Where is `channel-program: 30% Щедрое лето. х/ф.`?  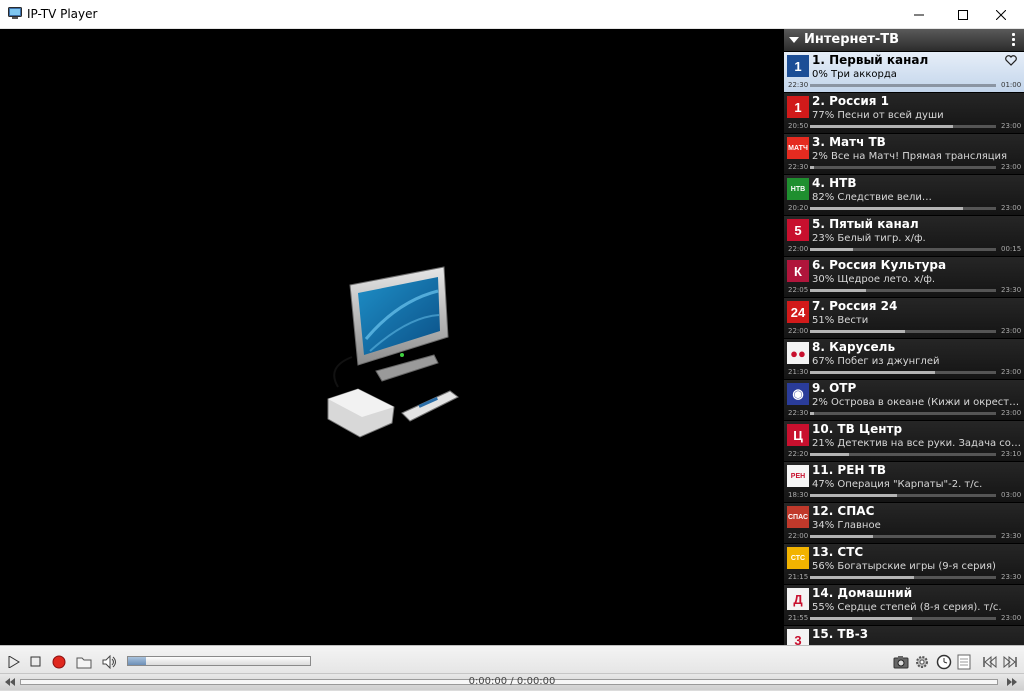 channel-program: 30% Щедрое лето. х/ф. is located at coordinates (874, 279).